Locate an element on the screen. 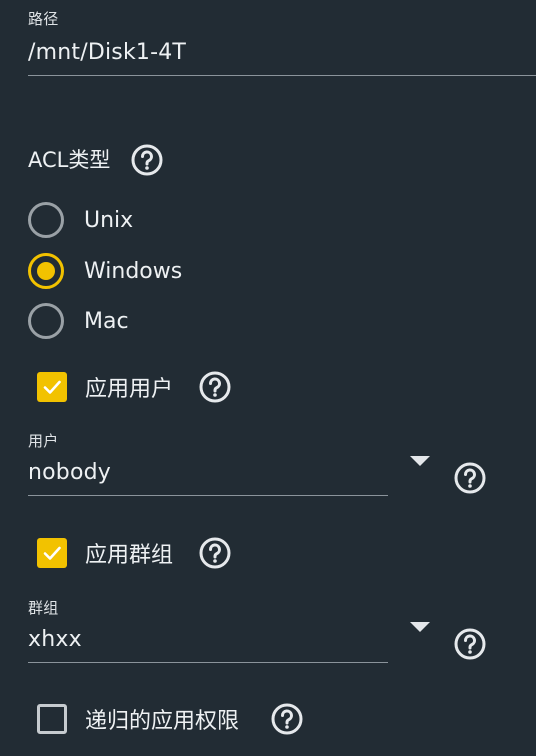 This screenshot has height=756, width=536. acl-radio-mac: Mac is located at coordinates (78, 321).